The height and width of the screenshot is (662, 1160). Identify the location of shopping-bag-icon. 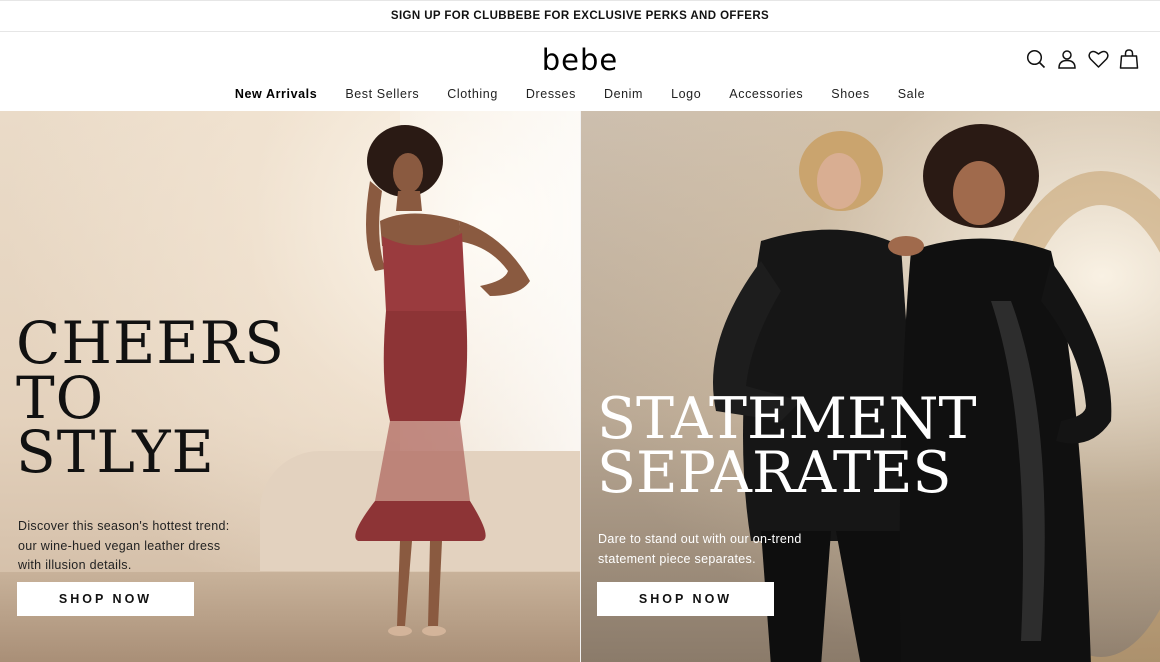
(1129, 59).